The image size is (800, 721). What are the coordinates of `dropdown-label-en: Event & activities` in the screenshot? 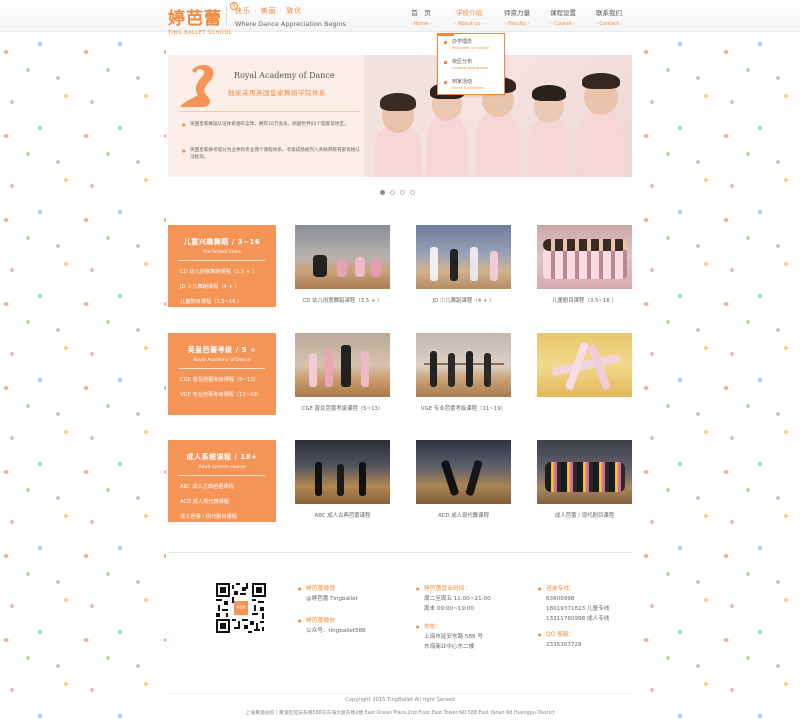 It's located at (468, 88).